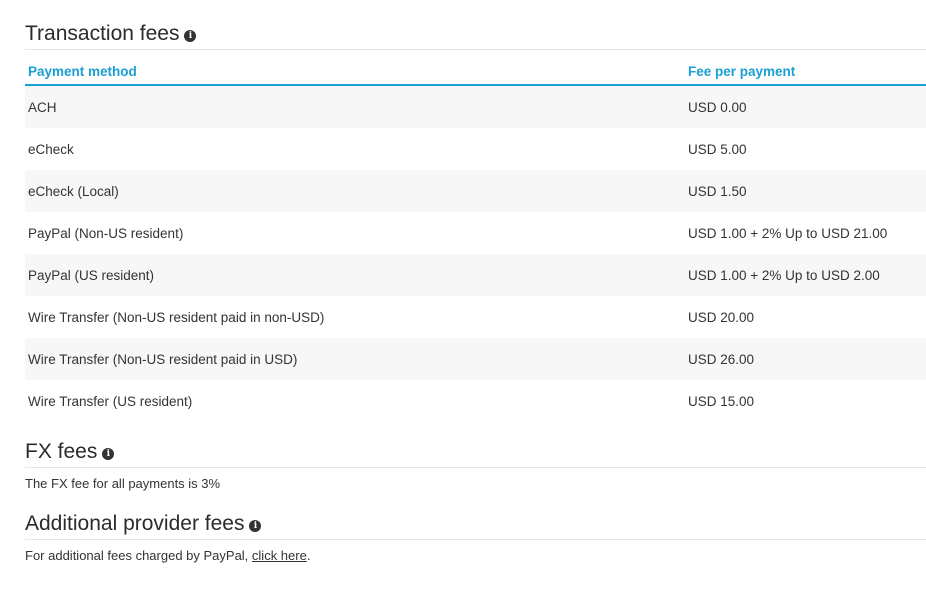 Image resolution: width=926 pixels, height=608 pixels. What do you see at coordinates (475, 525) in the screenshot?
I see `additional-provider-fees-title: Additional provider fees i` at bounding box center [475, 525].